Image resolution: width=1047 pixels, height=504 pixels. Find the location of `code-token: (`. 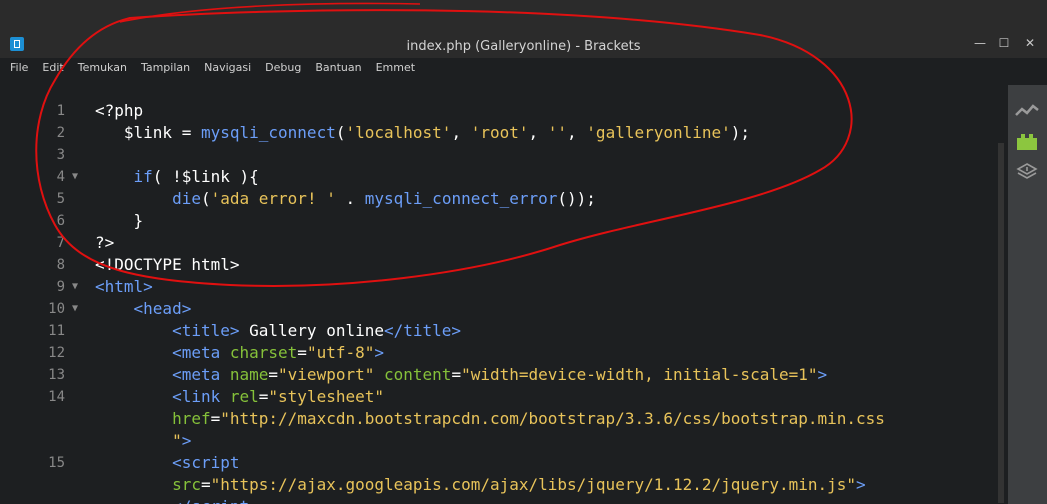

code-token: ( is located at coordinates (205, 198).